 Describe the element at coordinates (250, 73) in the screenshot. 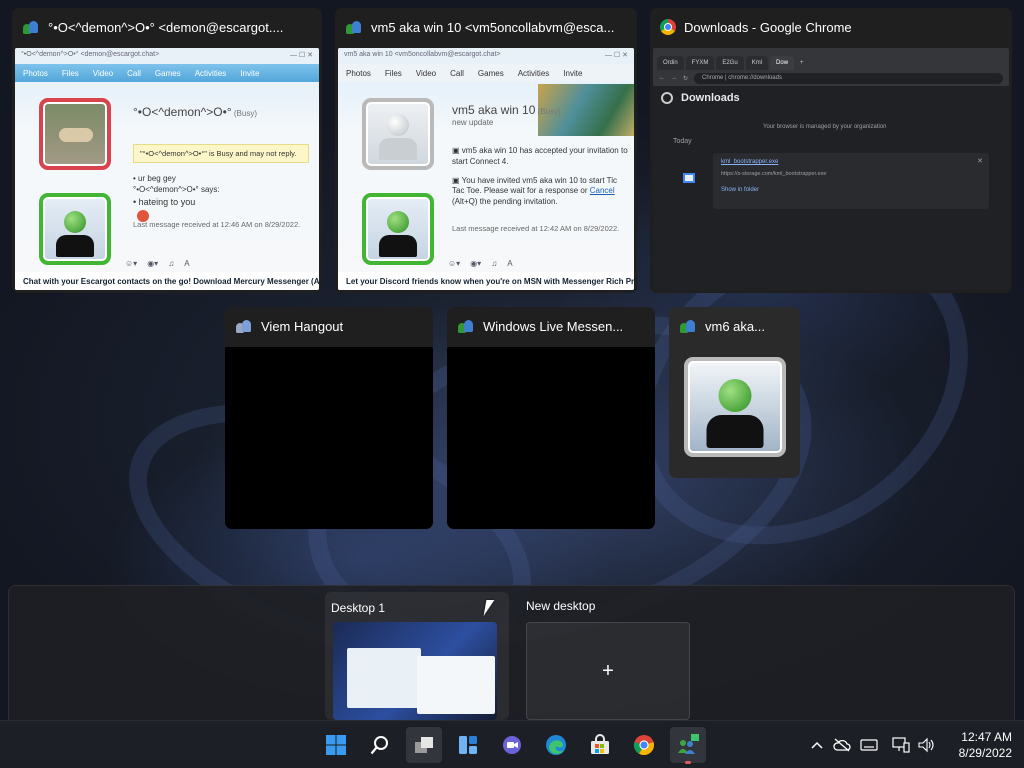

I see `menu-item: Invite` at that location.